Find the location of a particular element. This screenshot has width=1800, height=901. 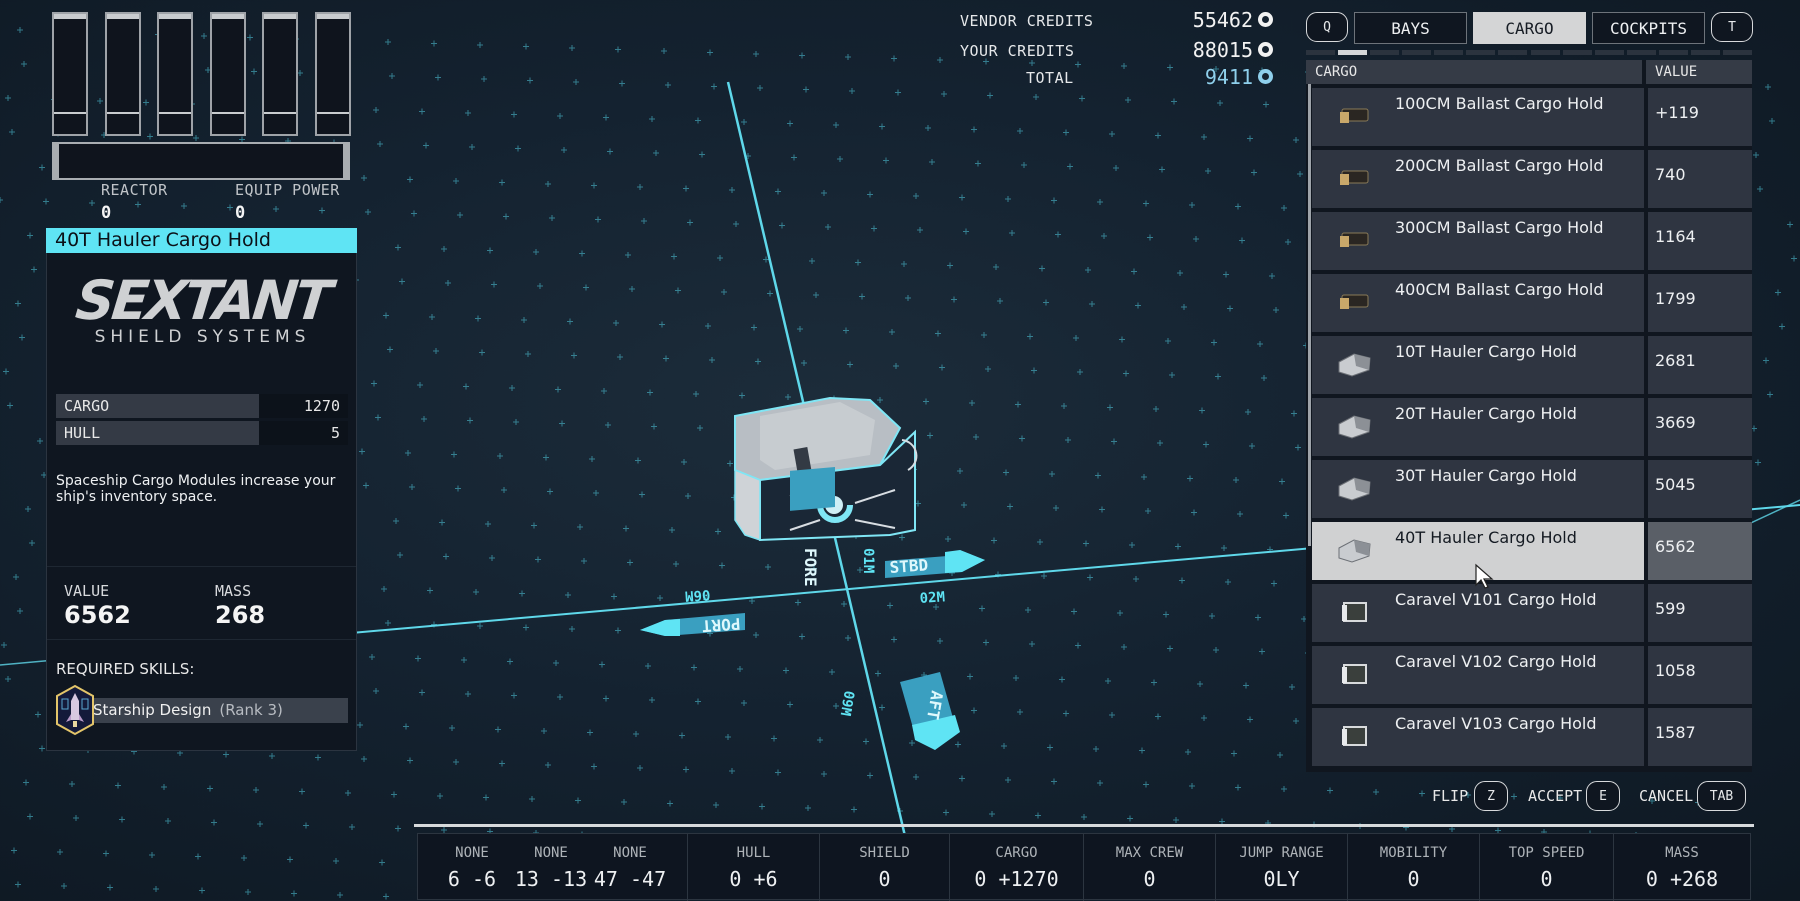

list-item: 400CM Ballast Cargo Hold 1799 is located at coordinates (1532, 303).